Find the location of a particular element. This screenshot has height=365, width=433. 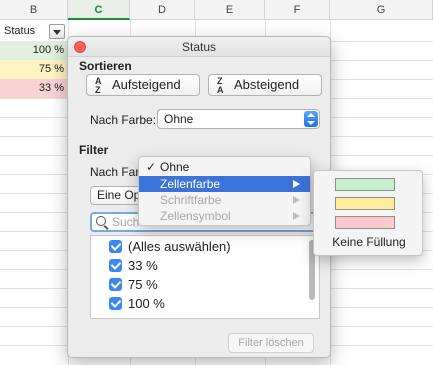

menu-item-label: Ohne is located at coordinates (175, 167).